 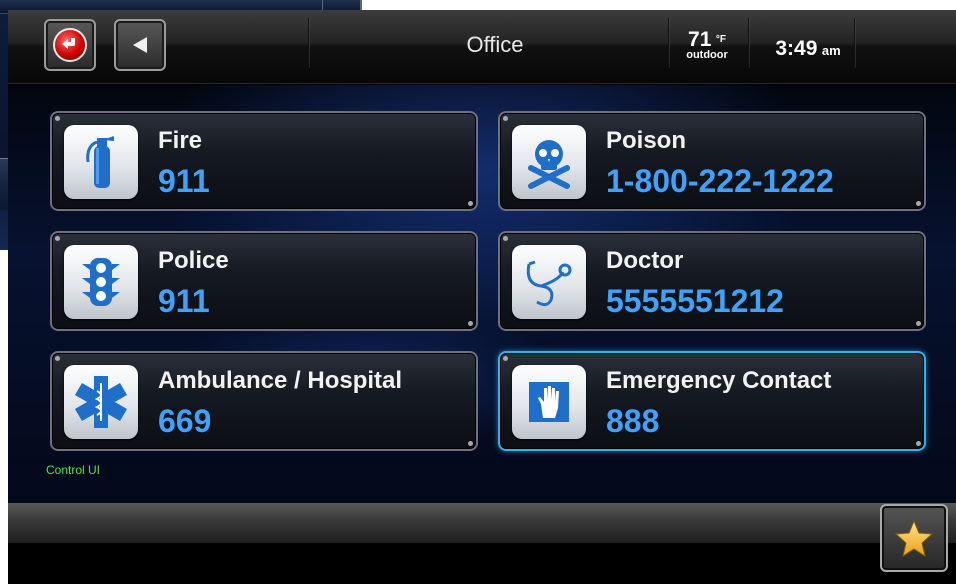 I want to click on contact-card-ambulance-hospital: Ambulance / Hospital 669, so click(x=264, y=401).